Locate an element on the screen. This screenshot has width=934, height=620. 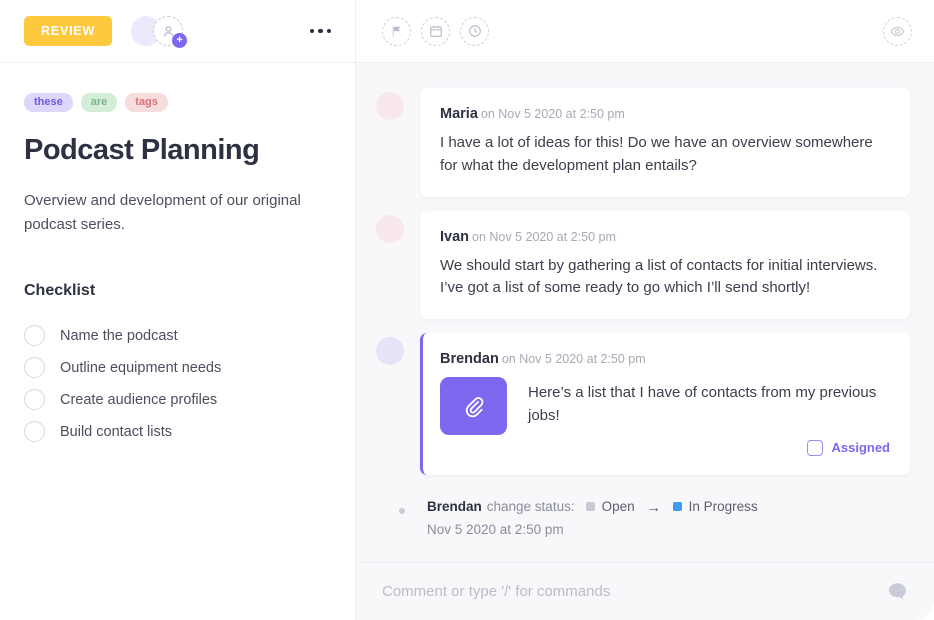
eye-icon is located at coordinates (897, 31).